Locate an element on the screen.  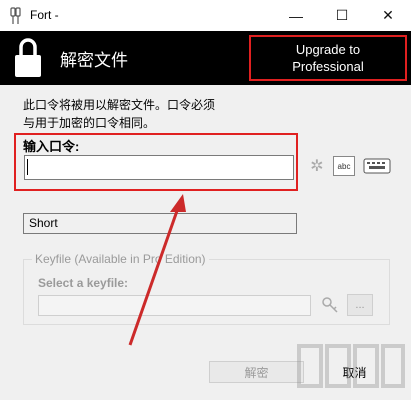
generate-password-icon: ✲ is located at coordinates (317, 166).